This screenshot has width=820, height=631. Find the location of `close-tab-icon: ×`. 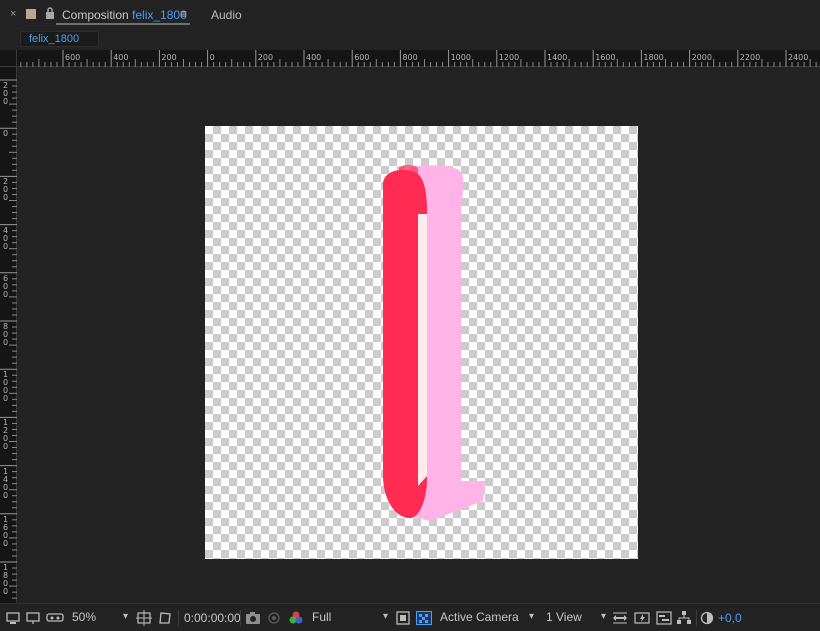

close-tab-icon: × is located at coordinates (13, 14).